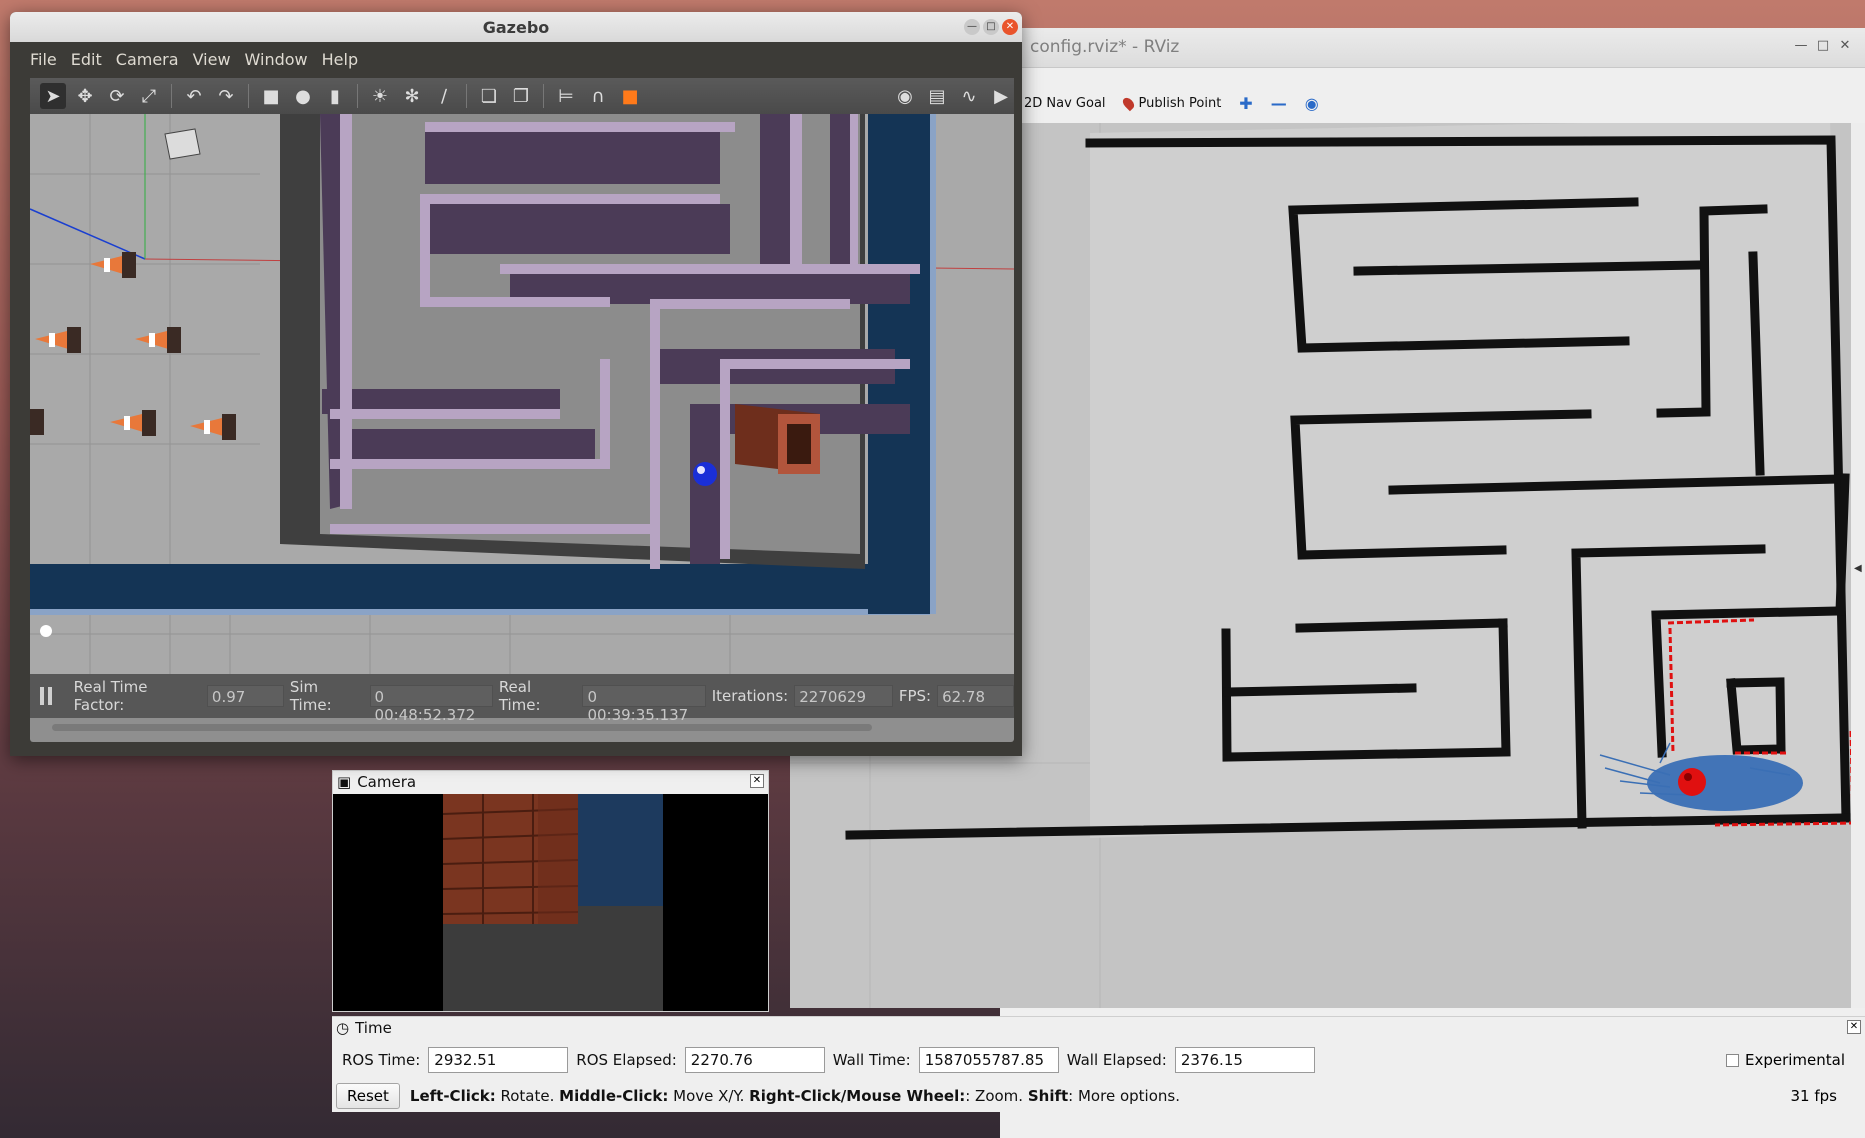  I want to click on hint-shift: Shift, so click(1048, 1096).